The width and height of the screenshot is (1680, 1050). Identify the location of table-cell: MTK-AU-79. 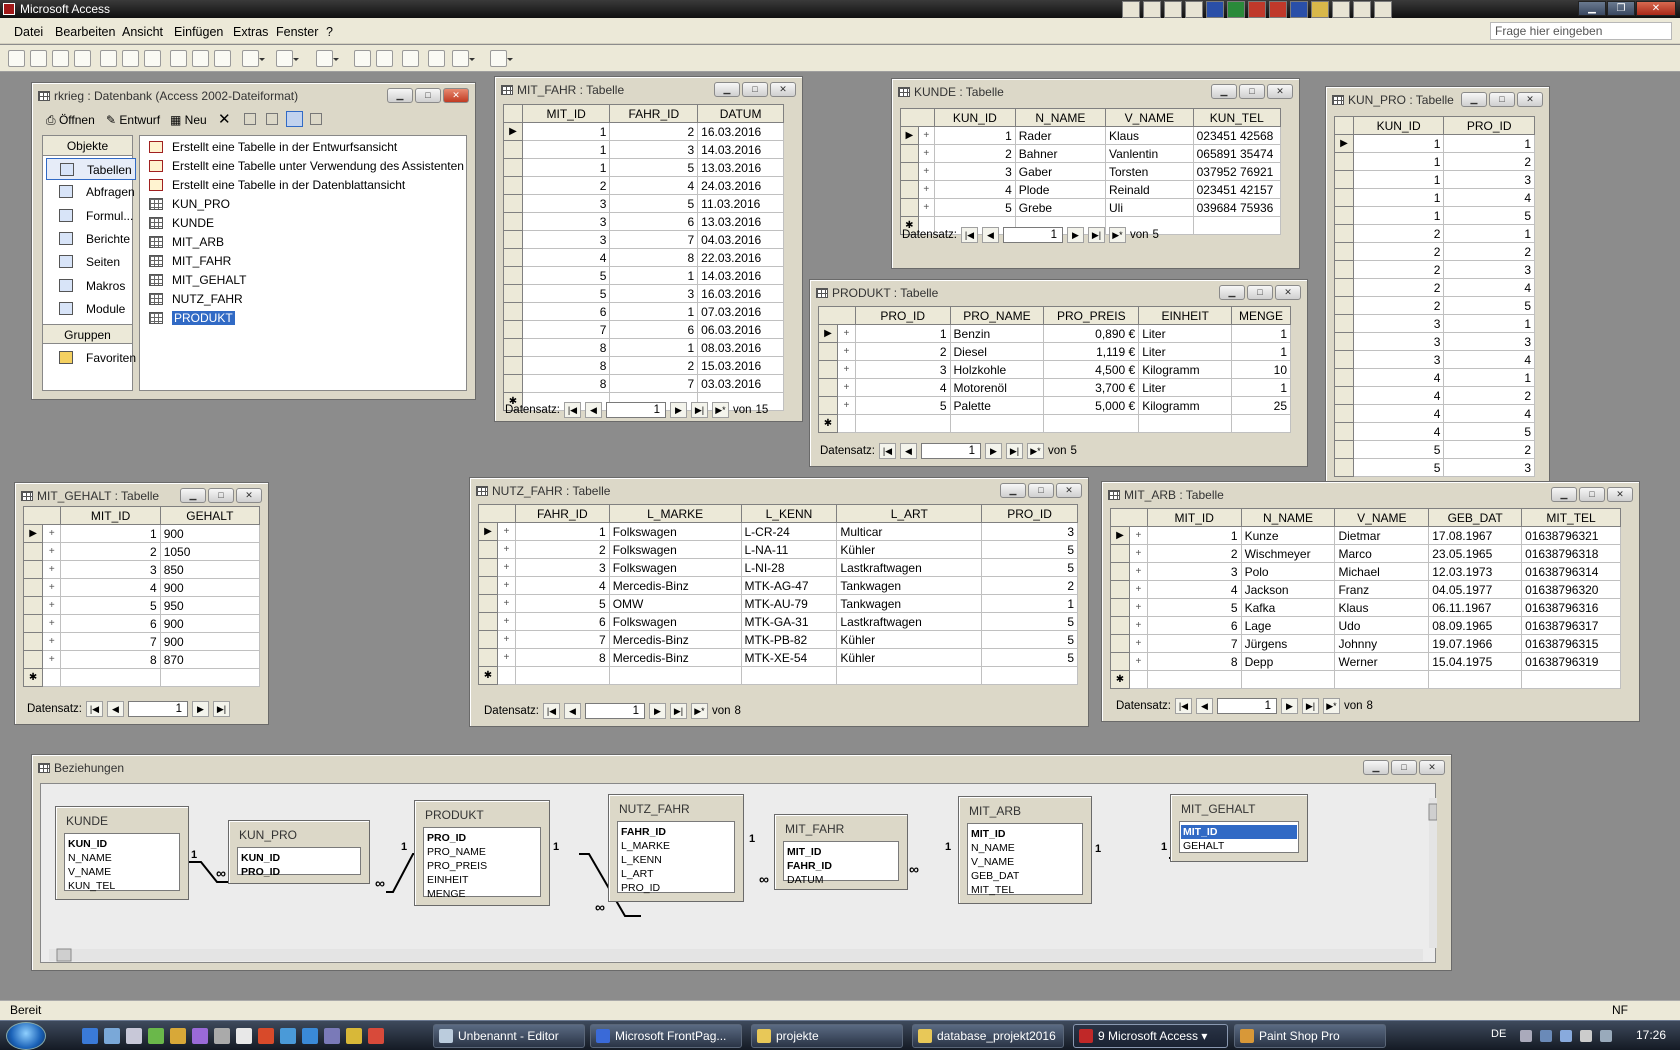
(789, 603).